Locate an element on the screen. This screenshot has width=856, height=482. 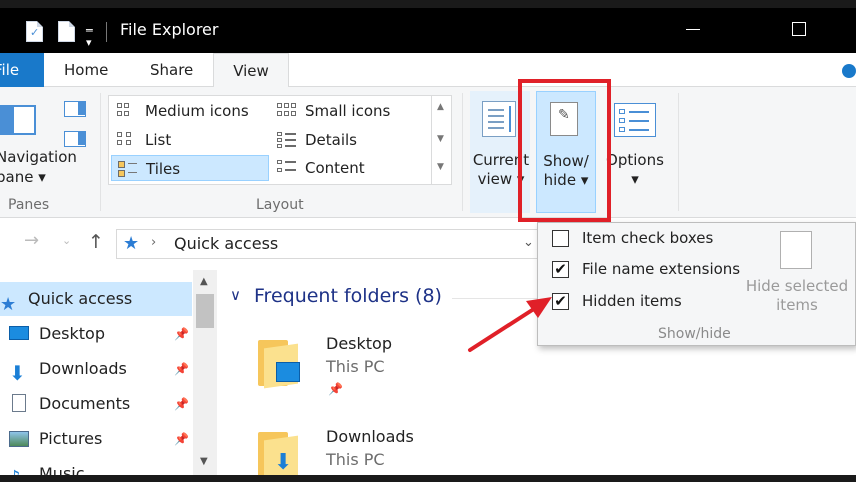
navigation-pane-button: Navigation pane ▾ is located at coordinates (38, 167).